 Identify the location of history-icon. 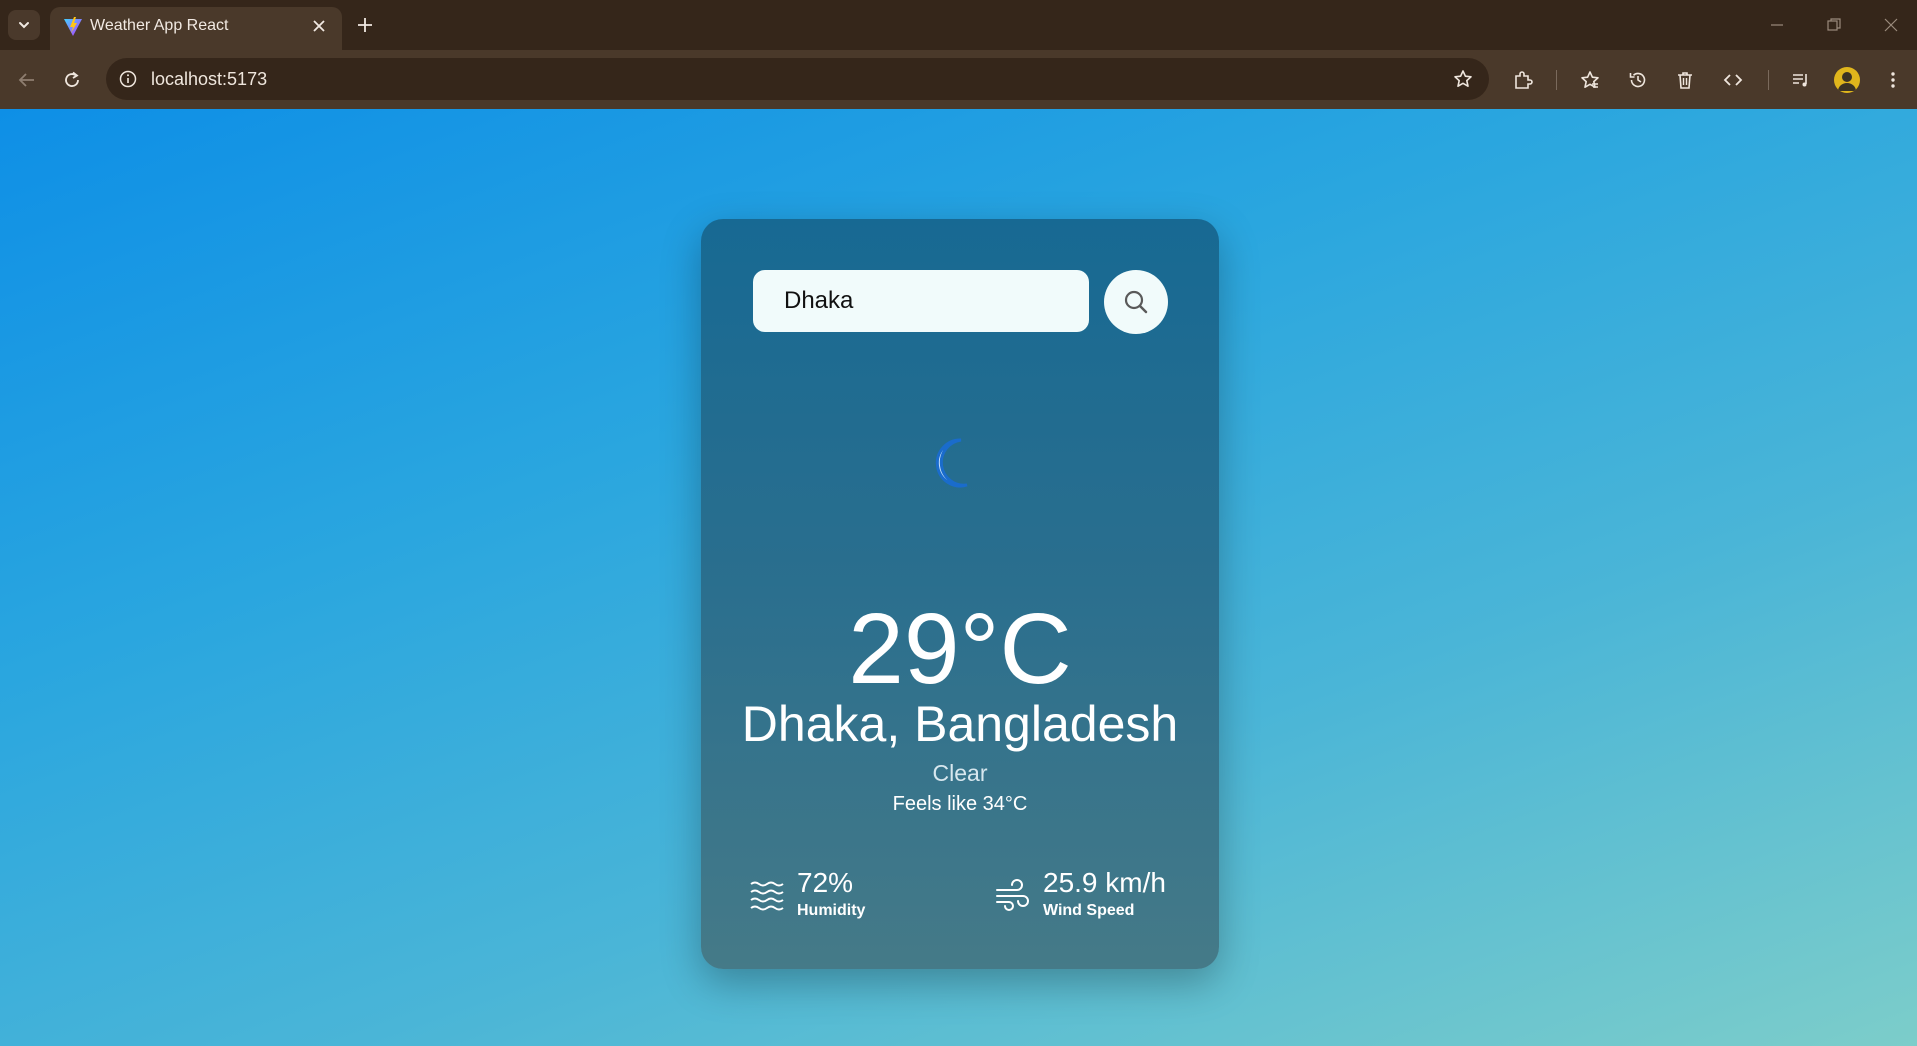
(1637, 80).